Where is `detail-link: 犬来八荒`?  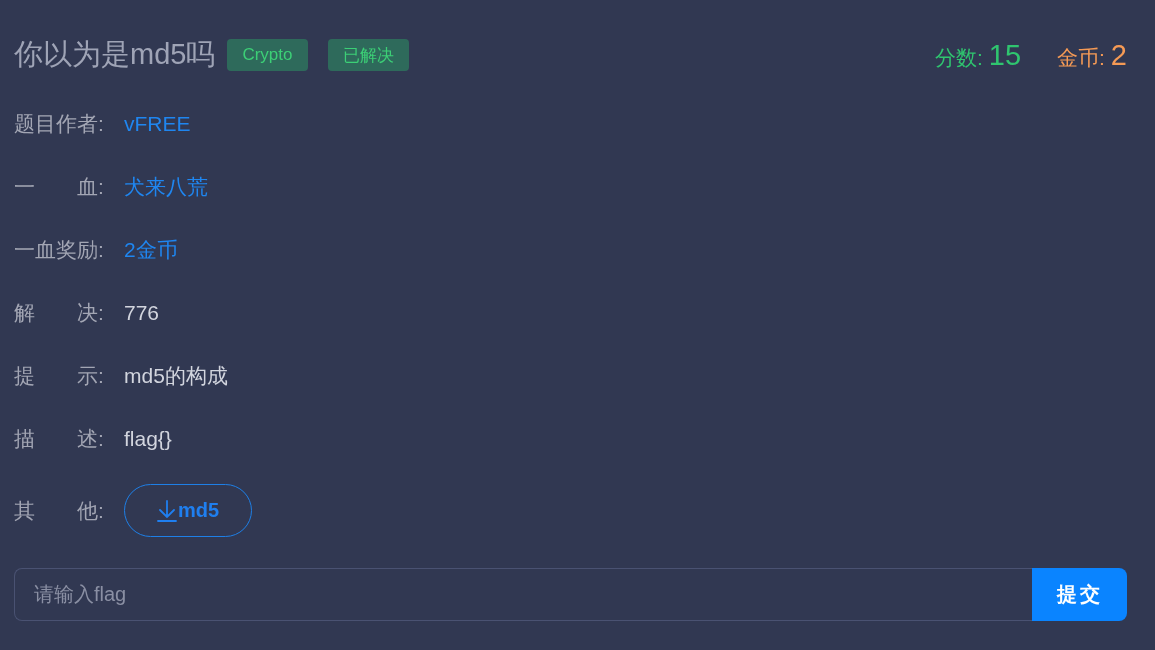
detail-link: 犬来八荒 is located at coordinates (166, 186).